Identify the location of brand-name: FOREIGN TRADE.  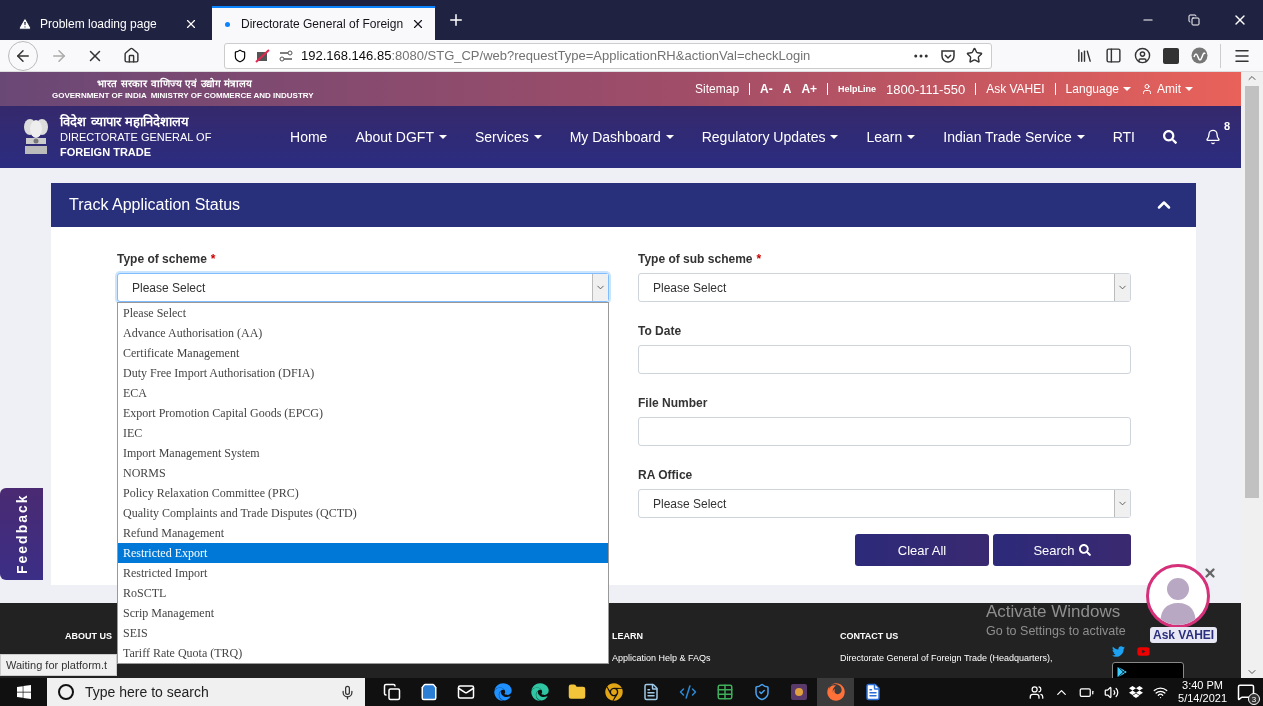
(106, 152).